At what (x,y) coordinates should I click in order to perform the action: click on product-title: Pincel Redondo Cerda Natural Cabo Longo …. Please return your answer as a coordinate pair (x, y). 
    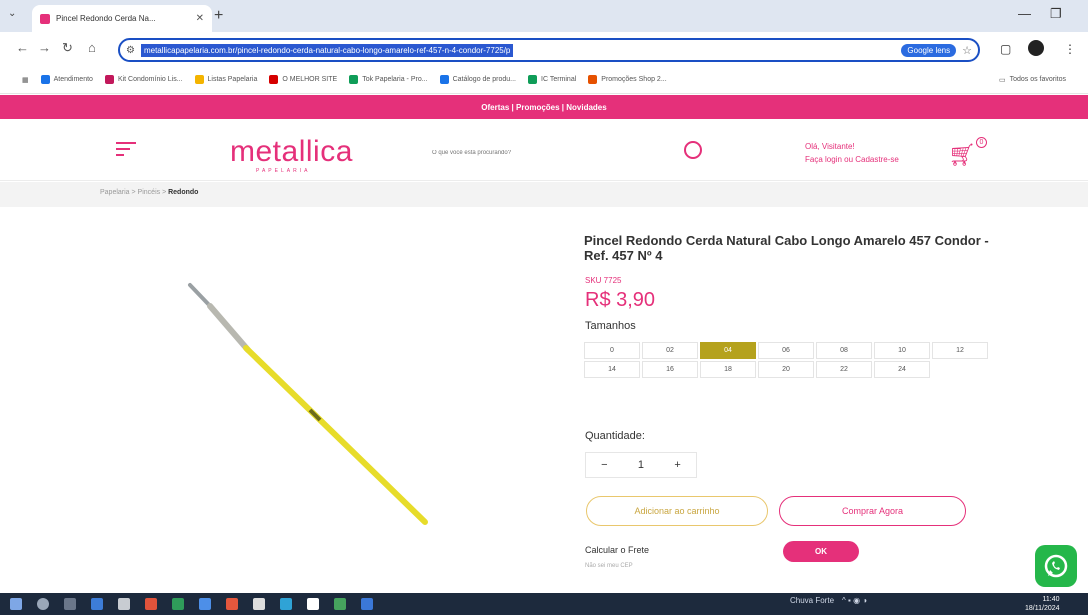
    Looking at the image, I should click on (786, 248).